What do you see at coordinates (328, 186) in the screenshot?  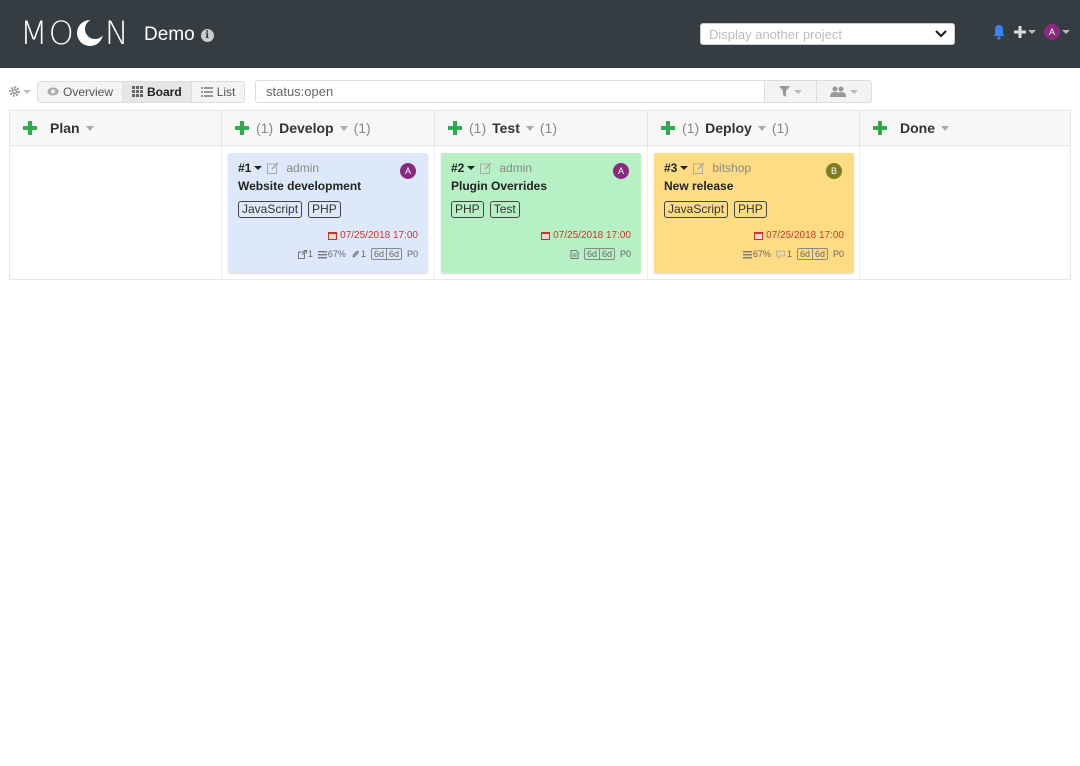 I see `task-title: Website development` at bounding box center [328, 186].